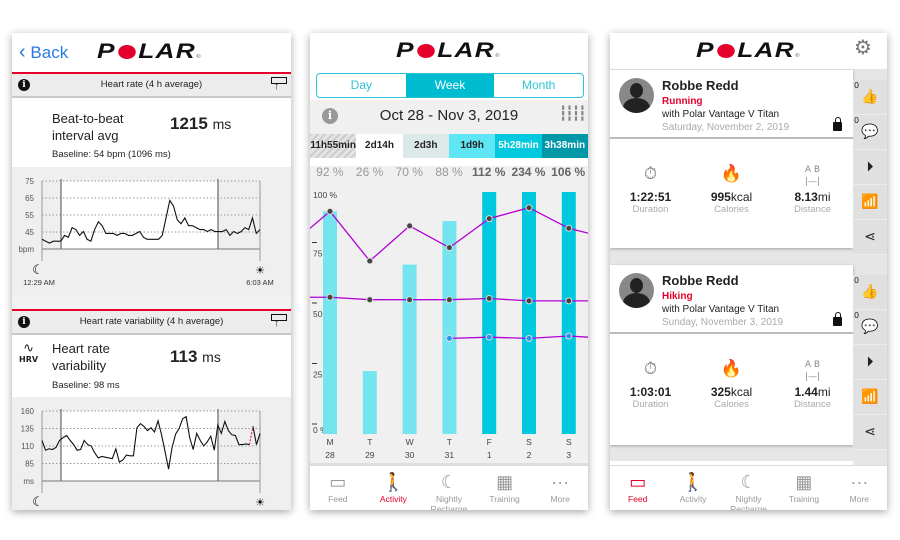 This screenshot has width=900, height=540. Describe the element at coordinates (260, 271) in the screenshot. I see `sunrise-icon: ☀` at that location.